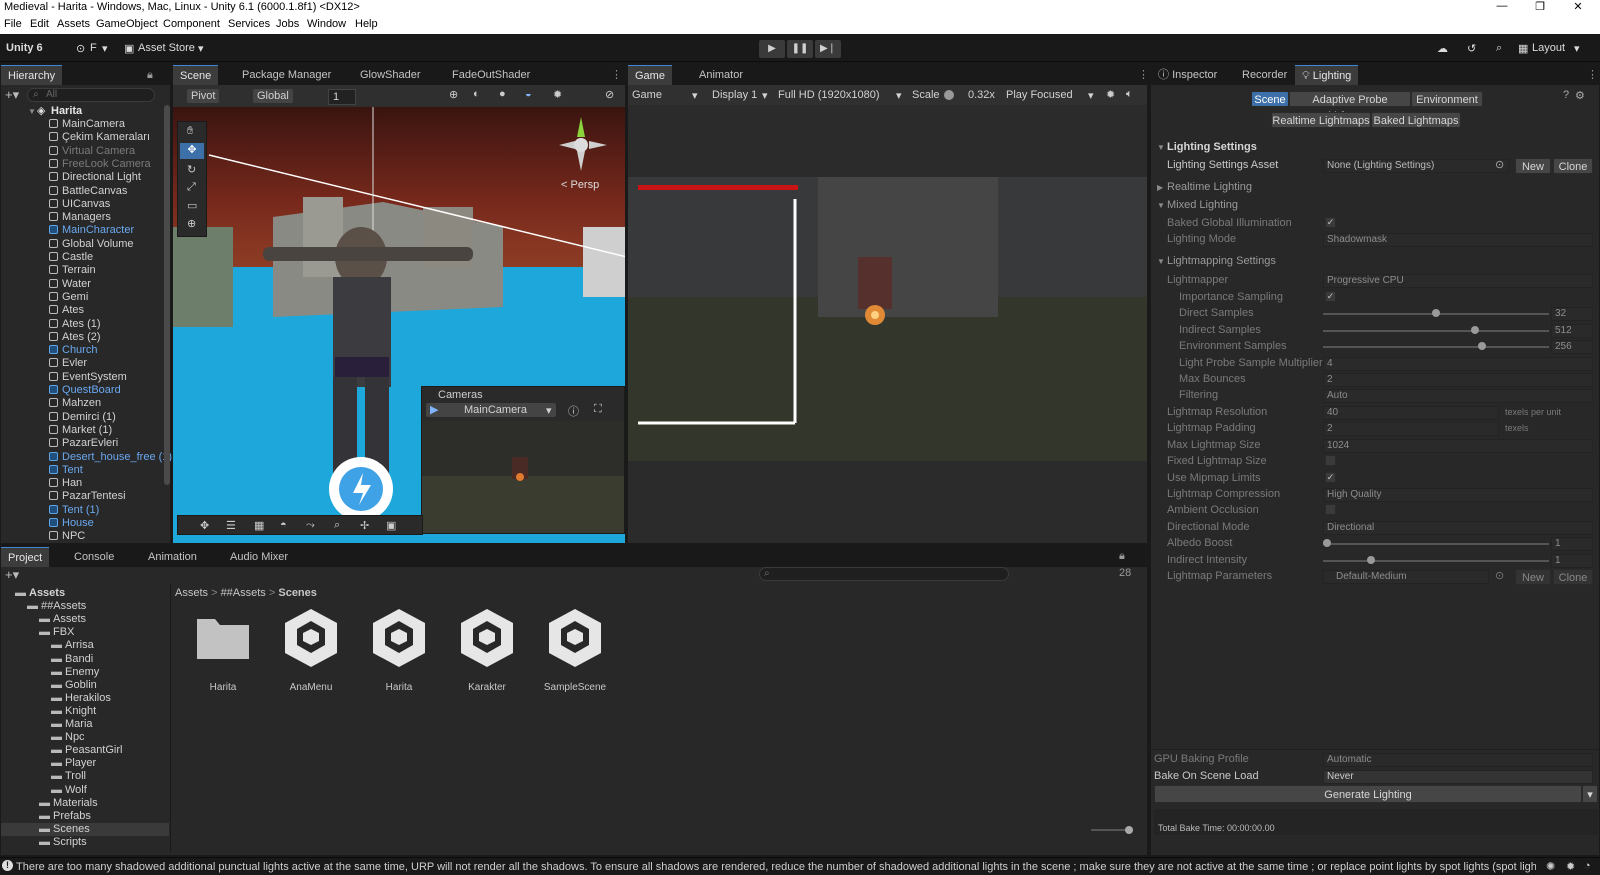 This screenshot has width=1600, height=875. I want to click on path-icon: ⤳, so click(310, 525).